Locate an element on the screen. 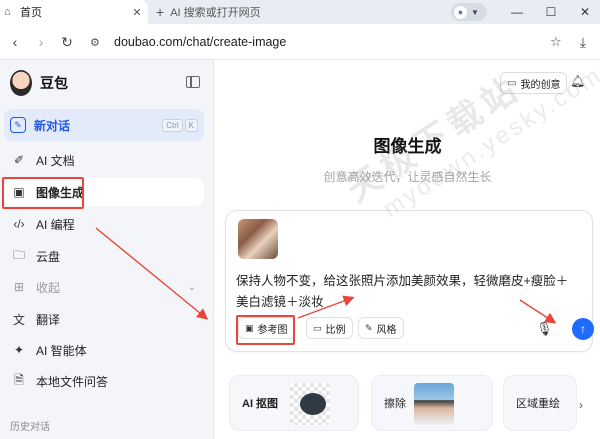 This screenshot has height=439, width=600. chip-label: 比例 is located at coordinates (335, 330).